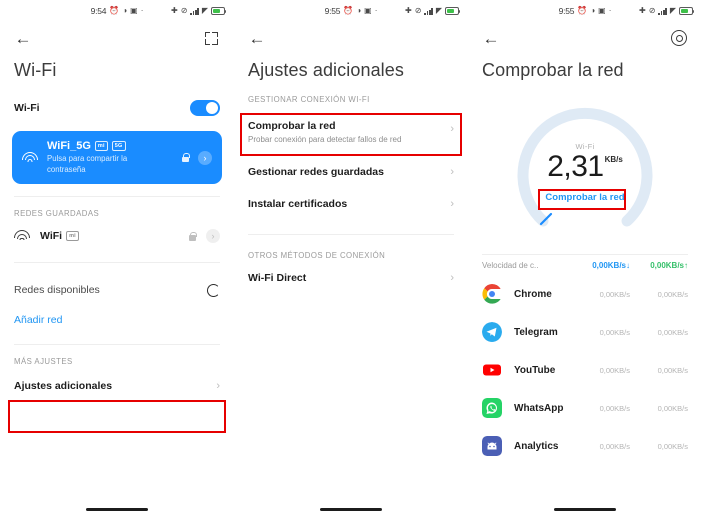 Image resolution: width=702 pixels, height=520 pixels. What do you see at coordinates (117, 386) in the screenshot?
I see `additional-settings-row: Ajustes adicionales ›` at bounding box center [117, 386].